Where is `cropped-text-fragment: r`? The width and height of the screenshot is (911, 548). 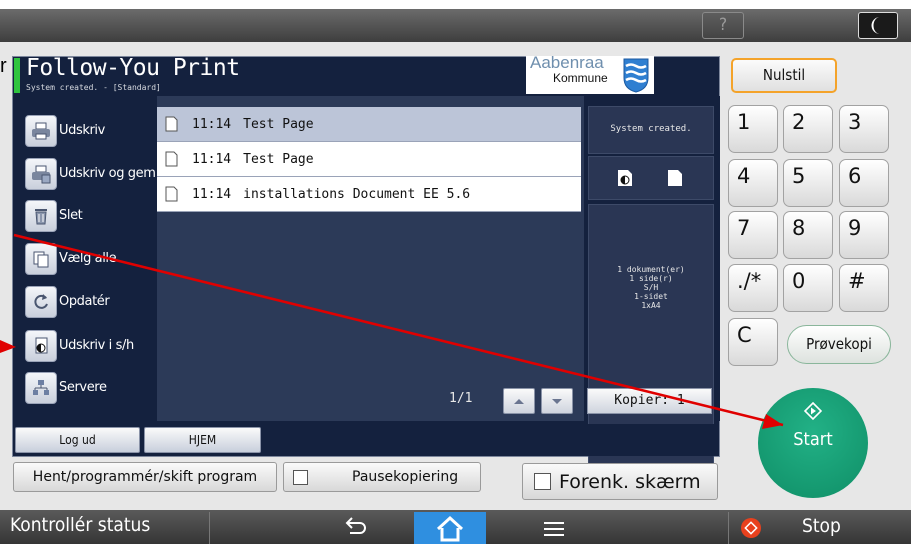
cropped-text-fragment: r is located at coordinates (3, 66).